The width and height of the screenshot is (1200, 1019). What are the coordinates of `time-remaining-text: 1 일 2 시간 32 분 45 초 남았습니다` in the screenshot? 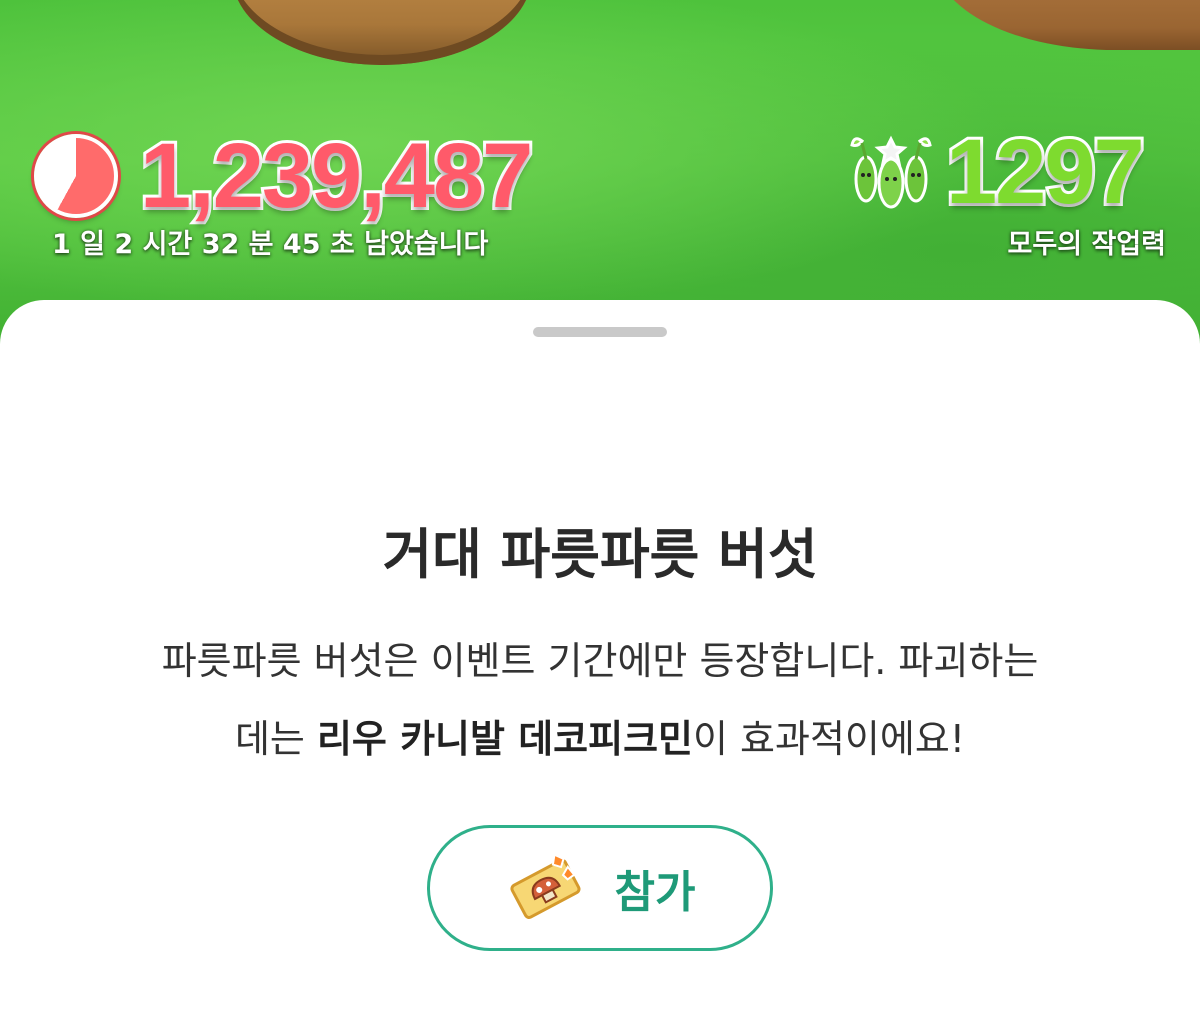 It's located at (270, 244).